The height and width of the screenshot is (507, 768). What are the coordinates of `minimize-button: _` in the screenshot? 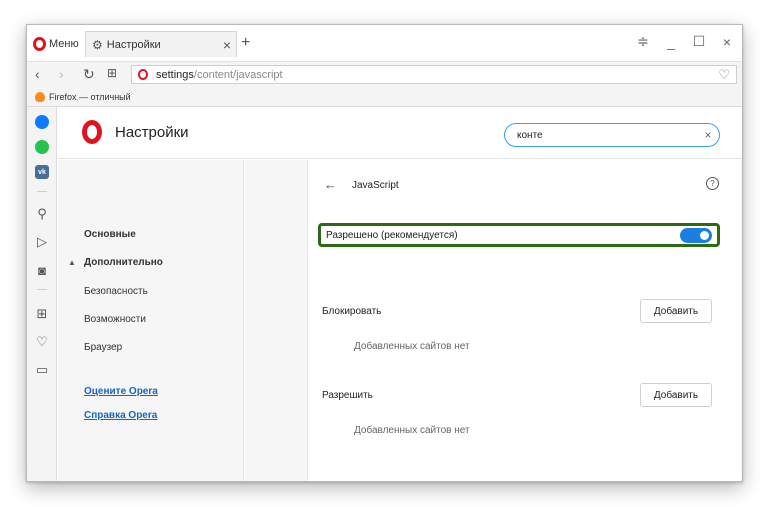 It's located at (671, 42).